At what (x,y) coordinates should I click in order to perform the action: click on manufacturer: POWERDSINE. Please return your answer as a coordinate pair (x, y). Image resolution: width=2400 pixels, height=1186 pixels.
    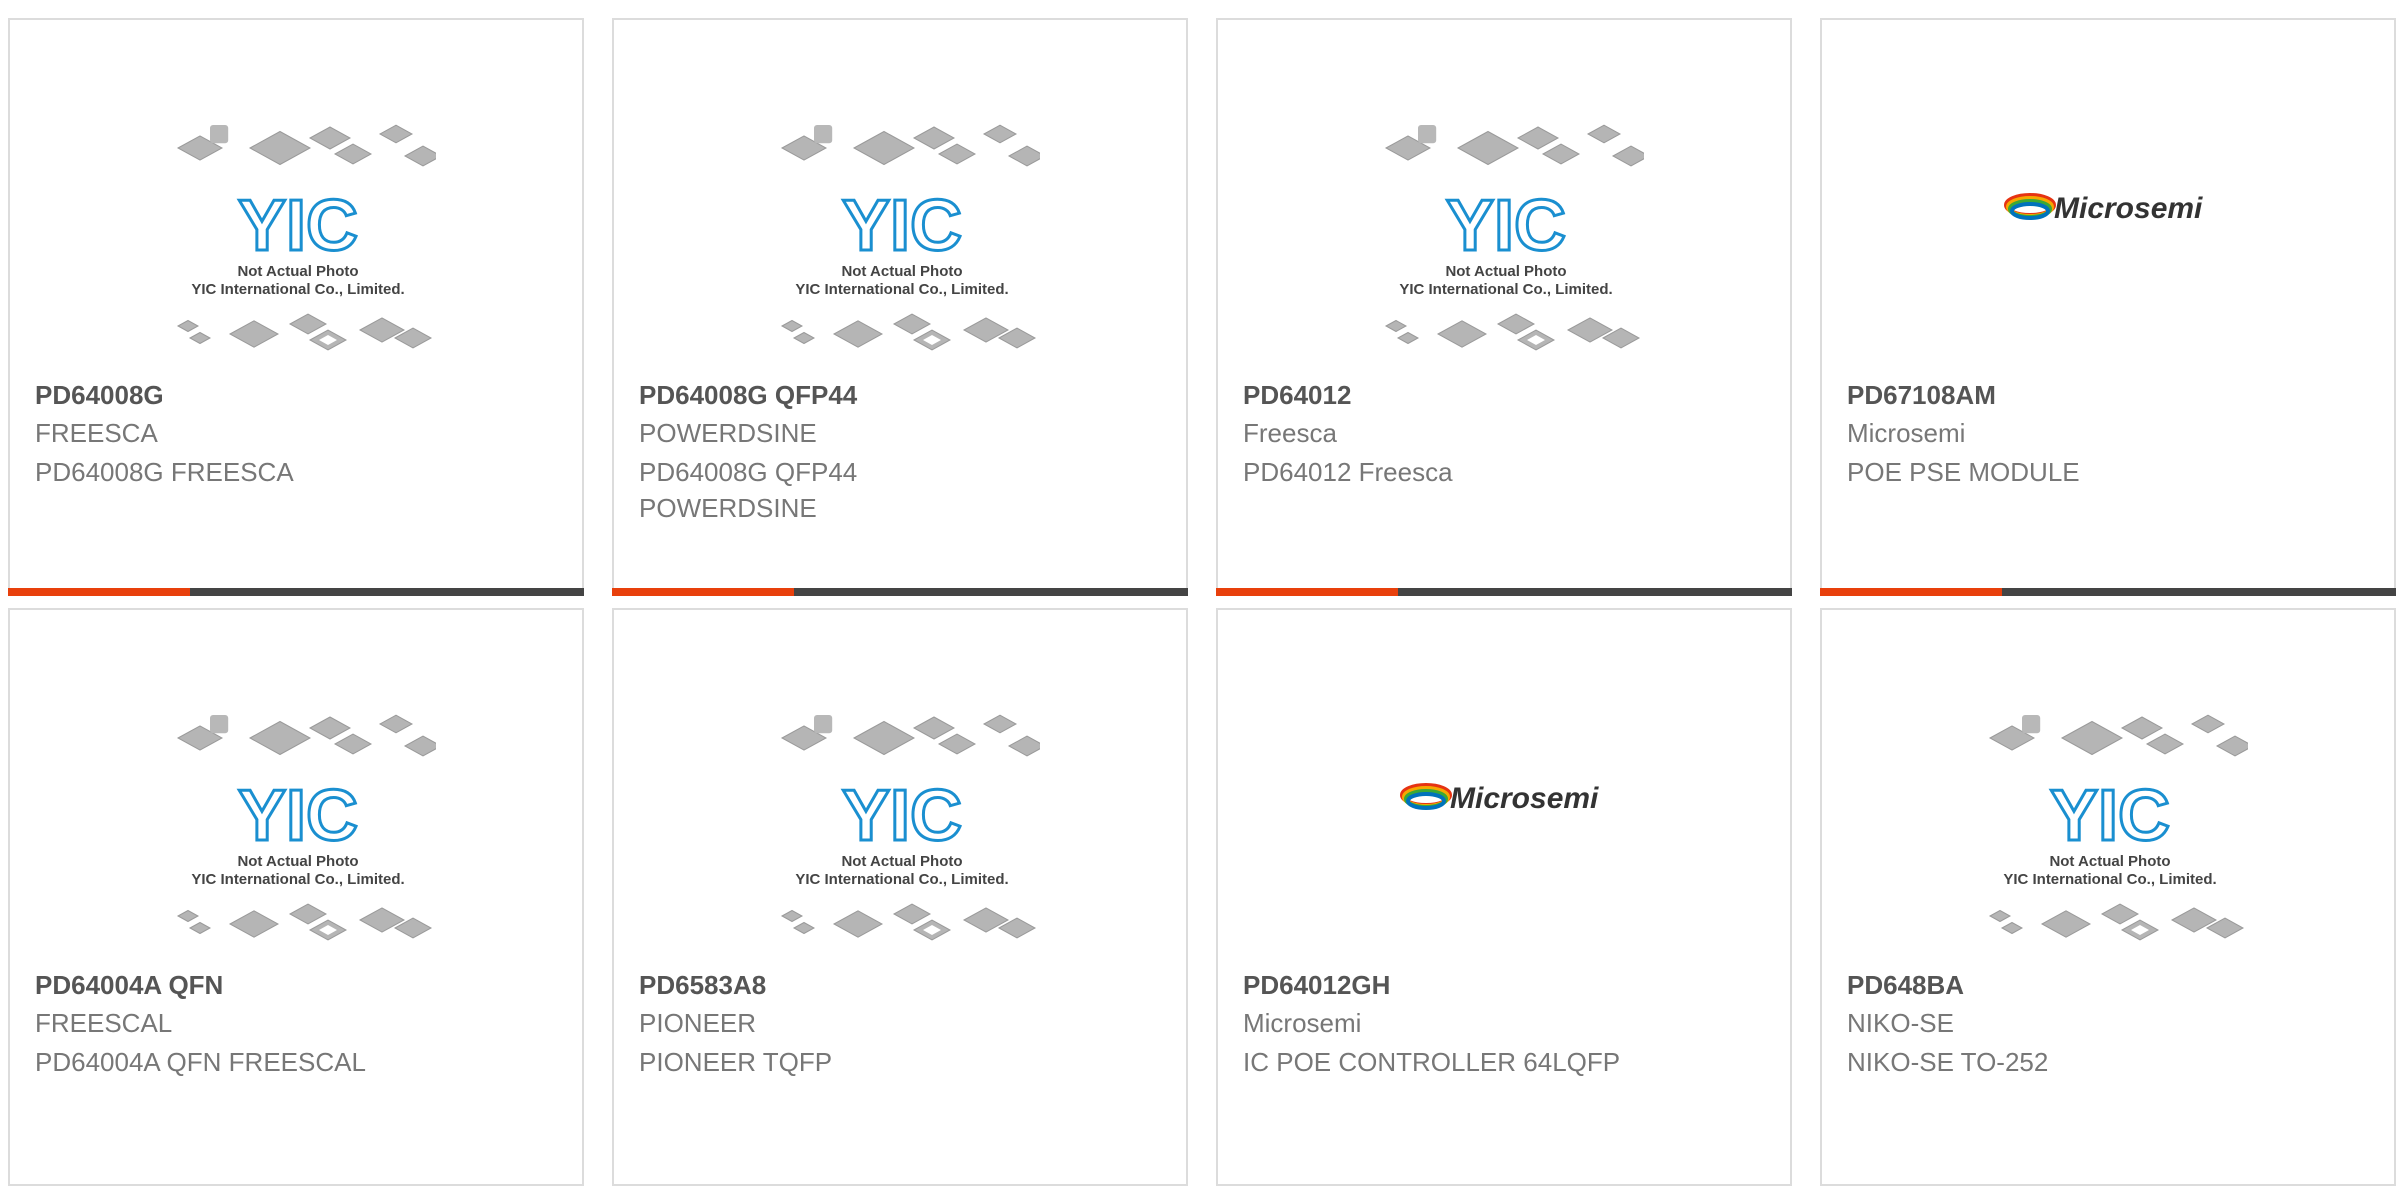
    Looking at the image, I should click on (728, 433).